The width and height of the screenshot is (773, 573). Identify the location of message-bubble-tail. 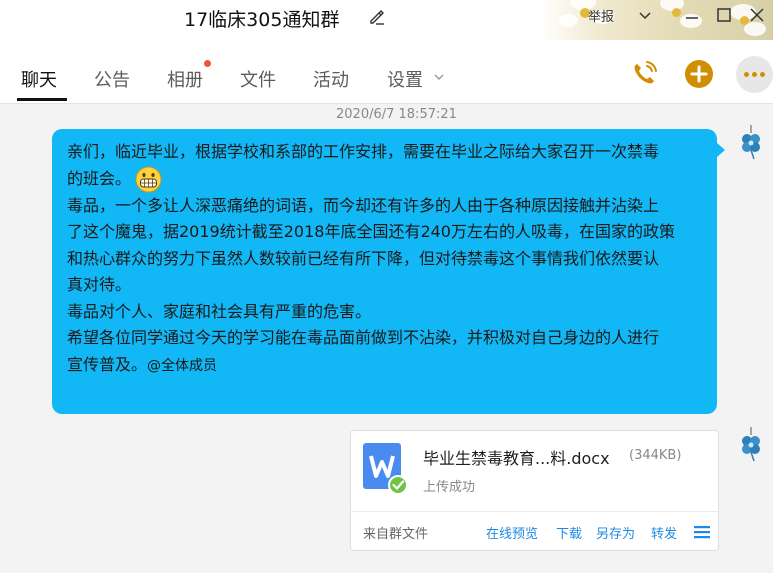
(721, 150).